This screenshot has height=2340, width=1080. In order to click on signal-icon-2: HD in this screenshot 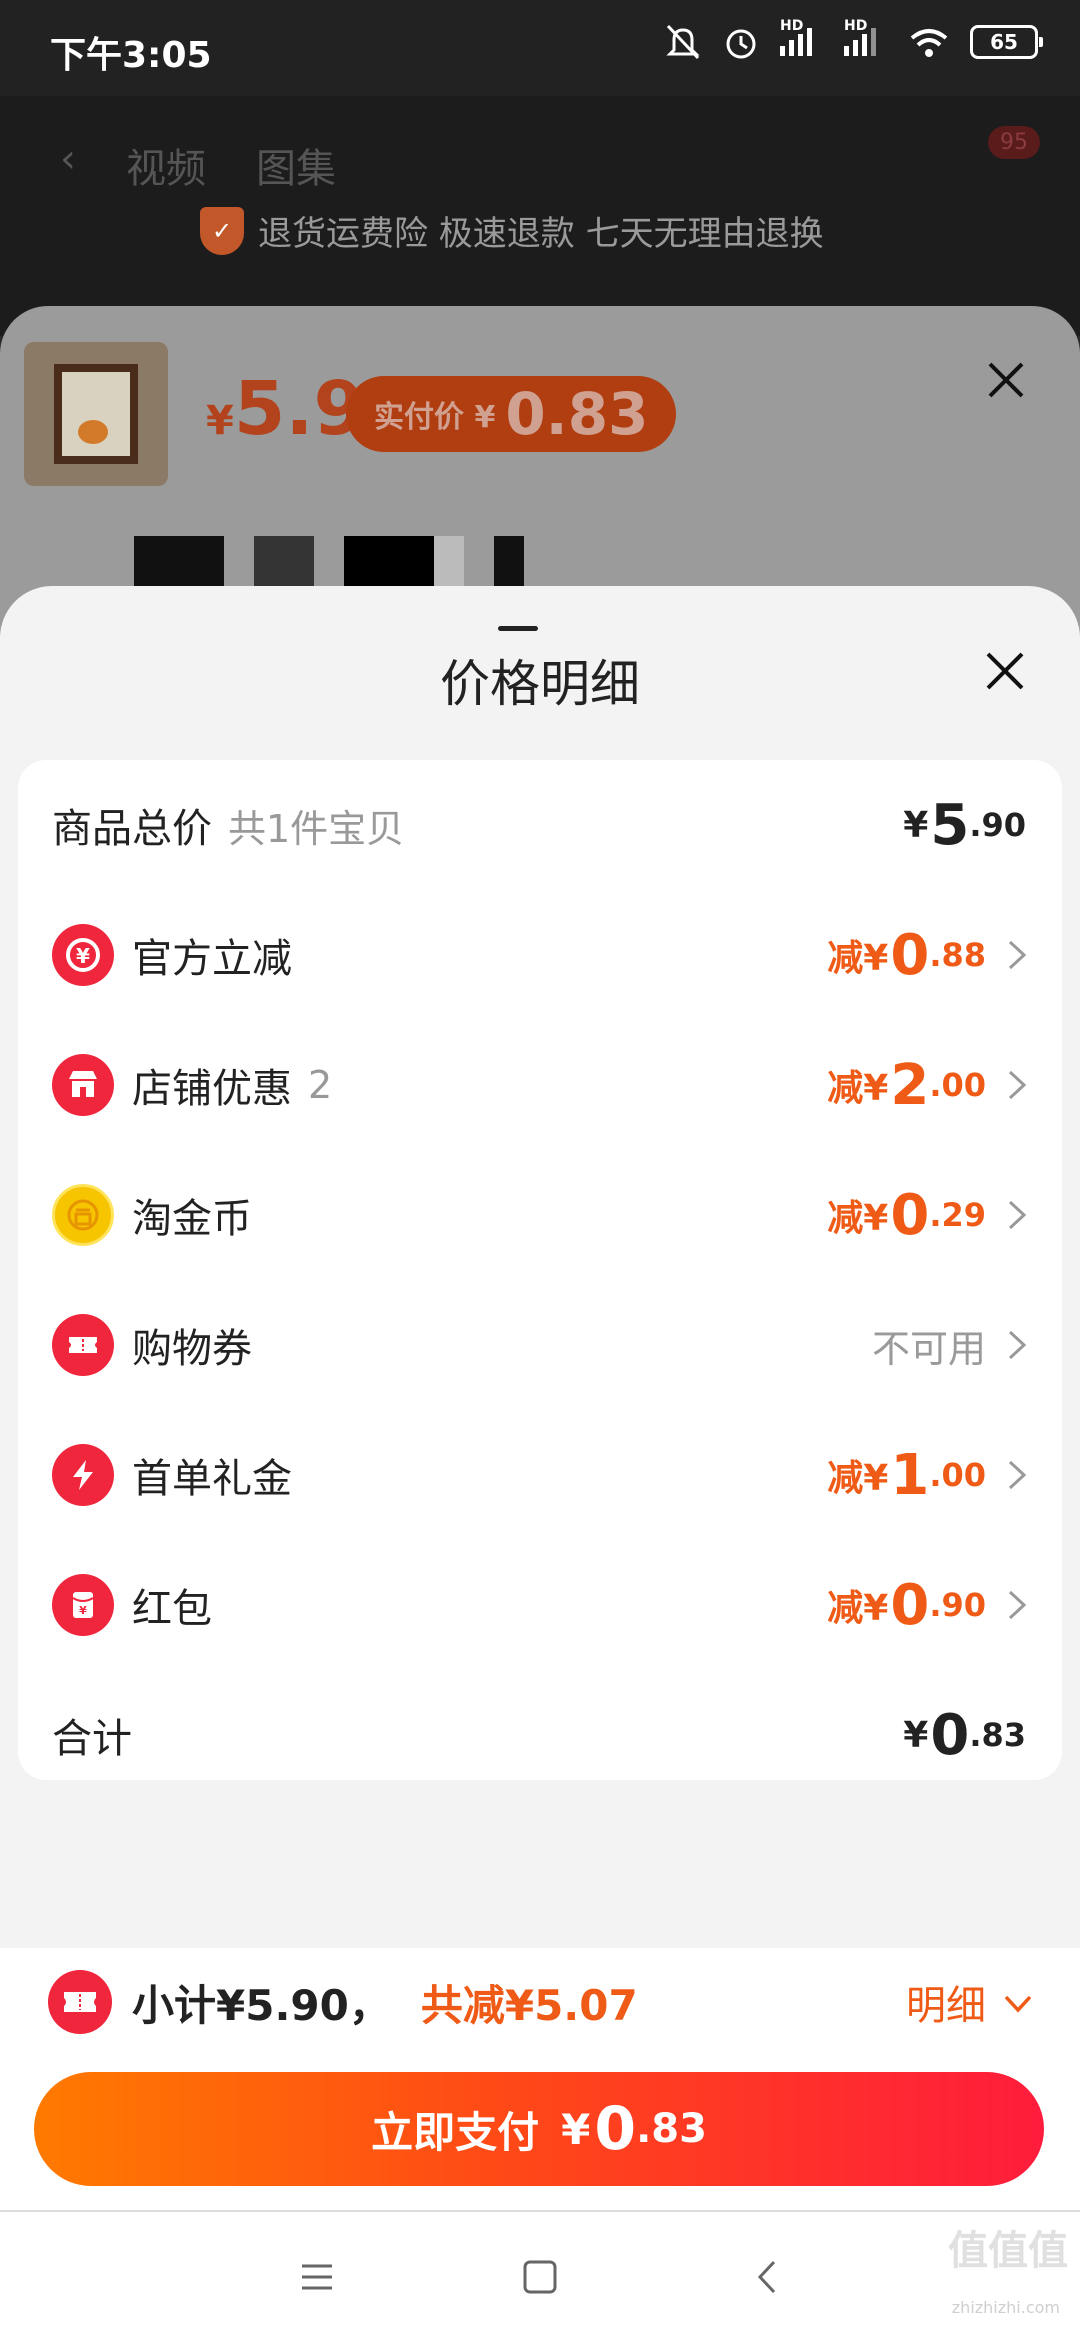, I will do `click(866, 40)`.